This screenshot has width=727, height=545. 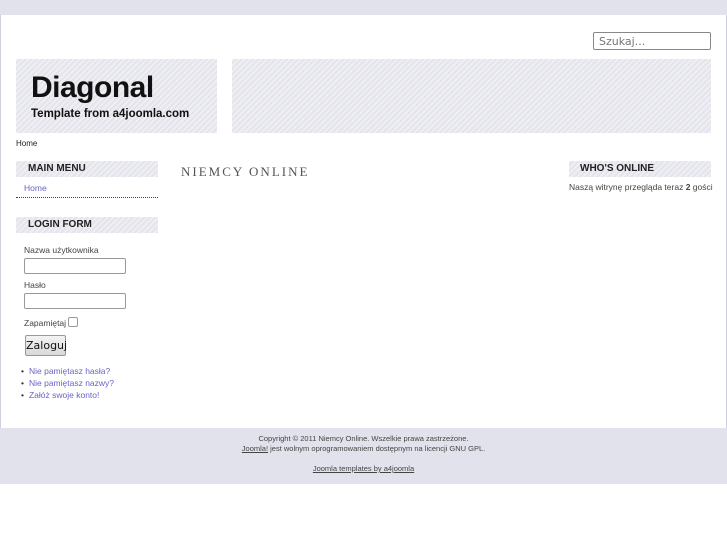 What do you see at coordinates (627, 187) in the screenshot?
I see `online-text-before: Naszą witrynę przegląda teraz` at bounding box center [627, 187].